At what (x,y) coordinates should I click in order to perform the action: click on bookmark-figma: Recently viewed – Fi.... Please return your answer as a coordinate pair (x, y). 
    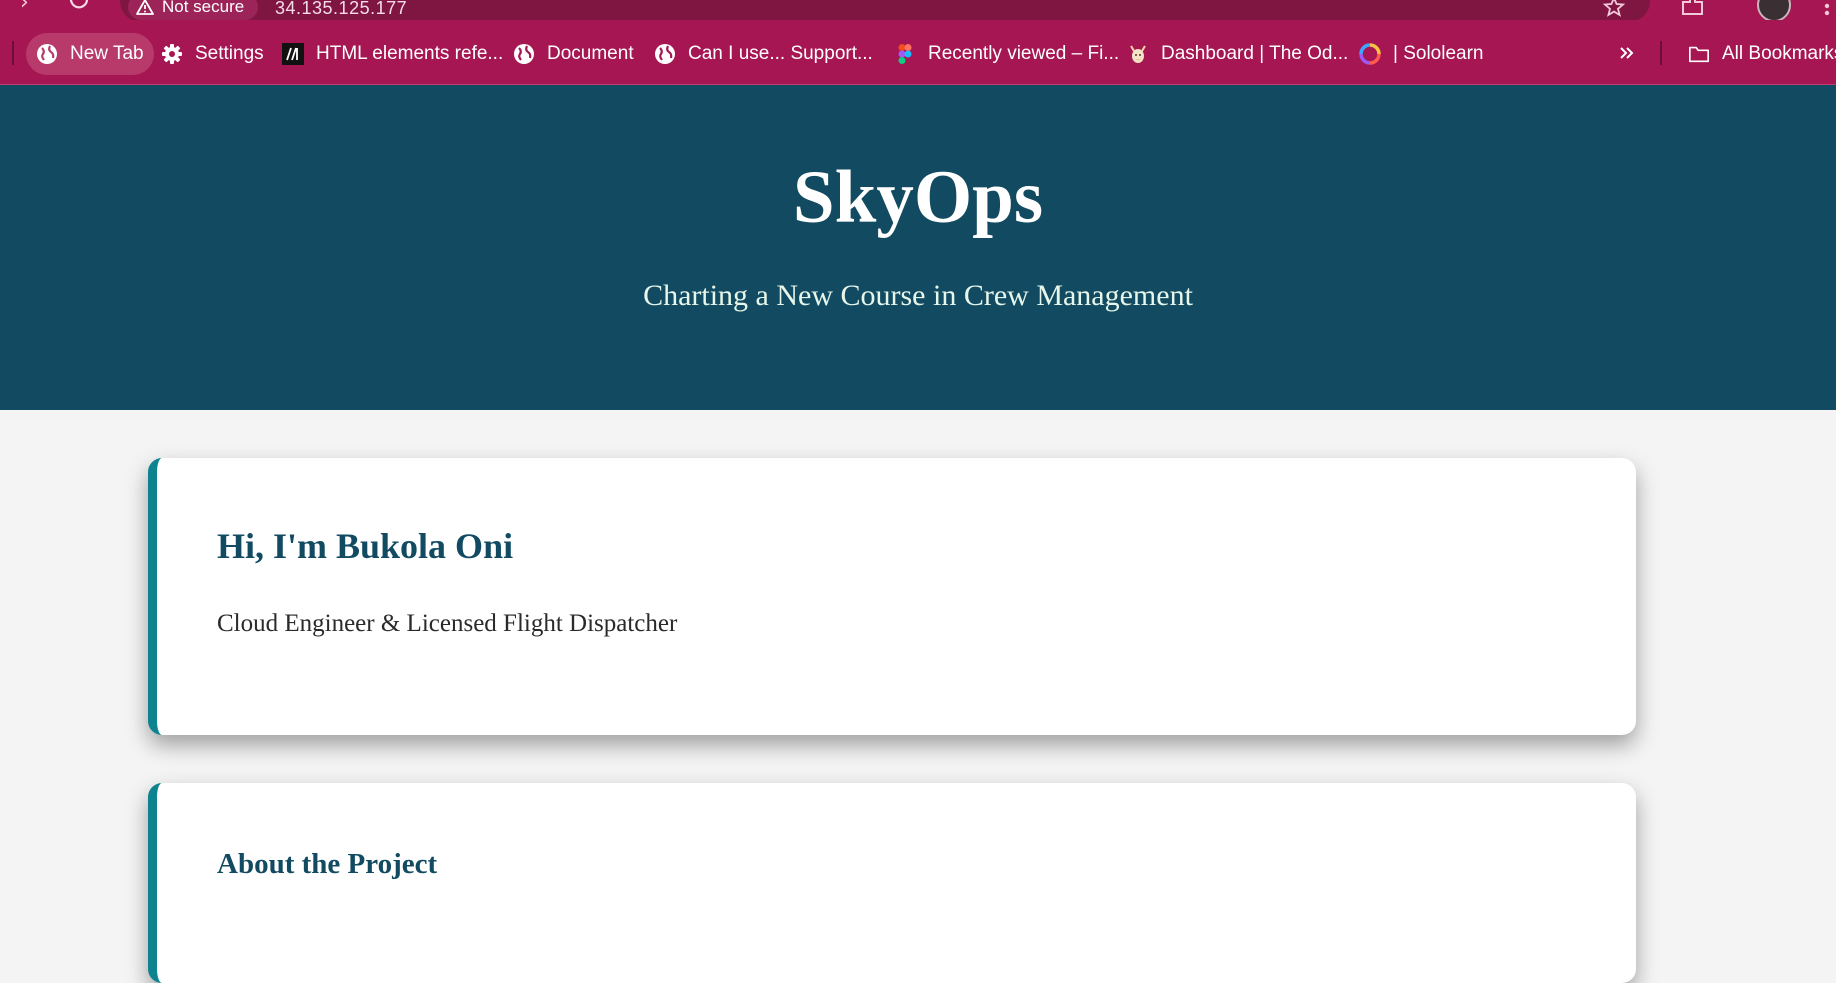
    Looking at the image, I should click on (1006, 54).